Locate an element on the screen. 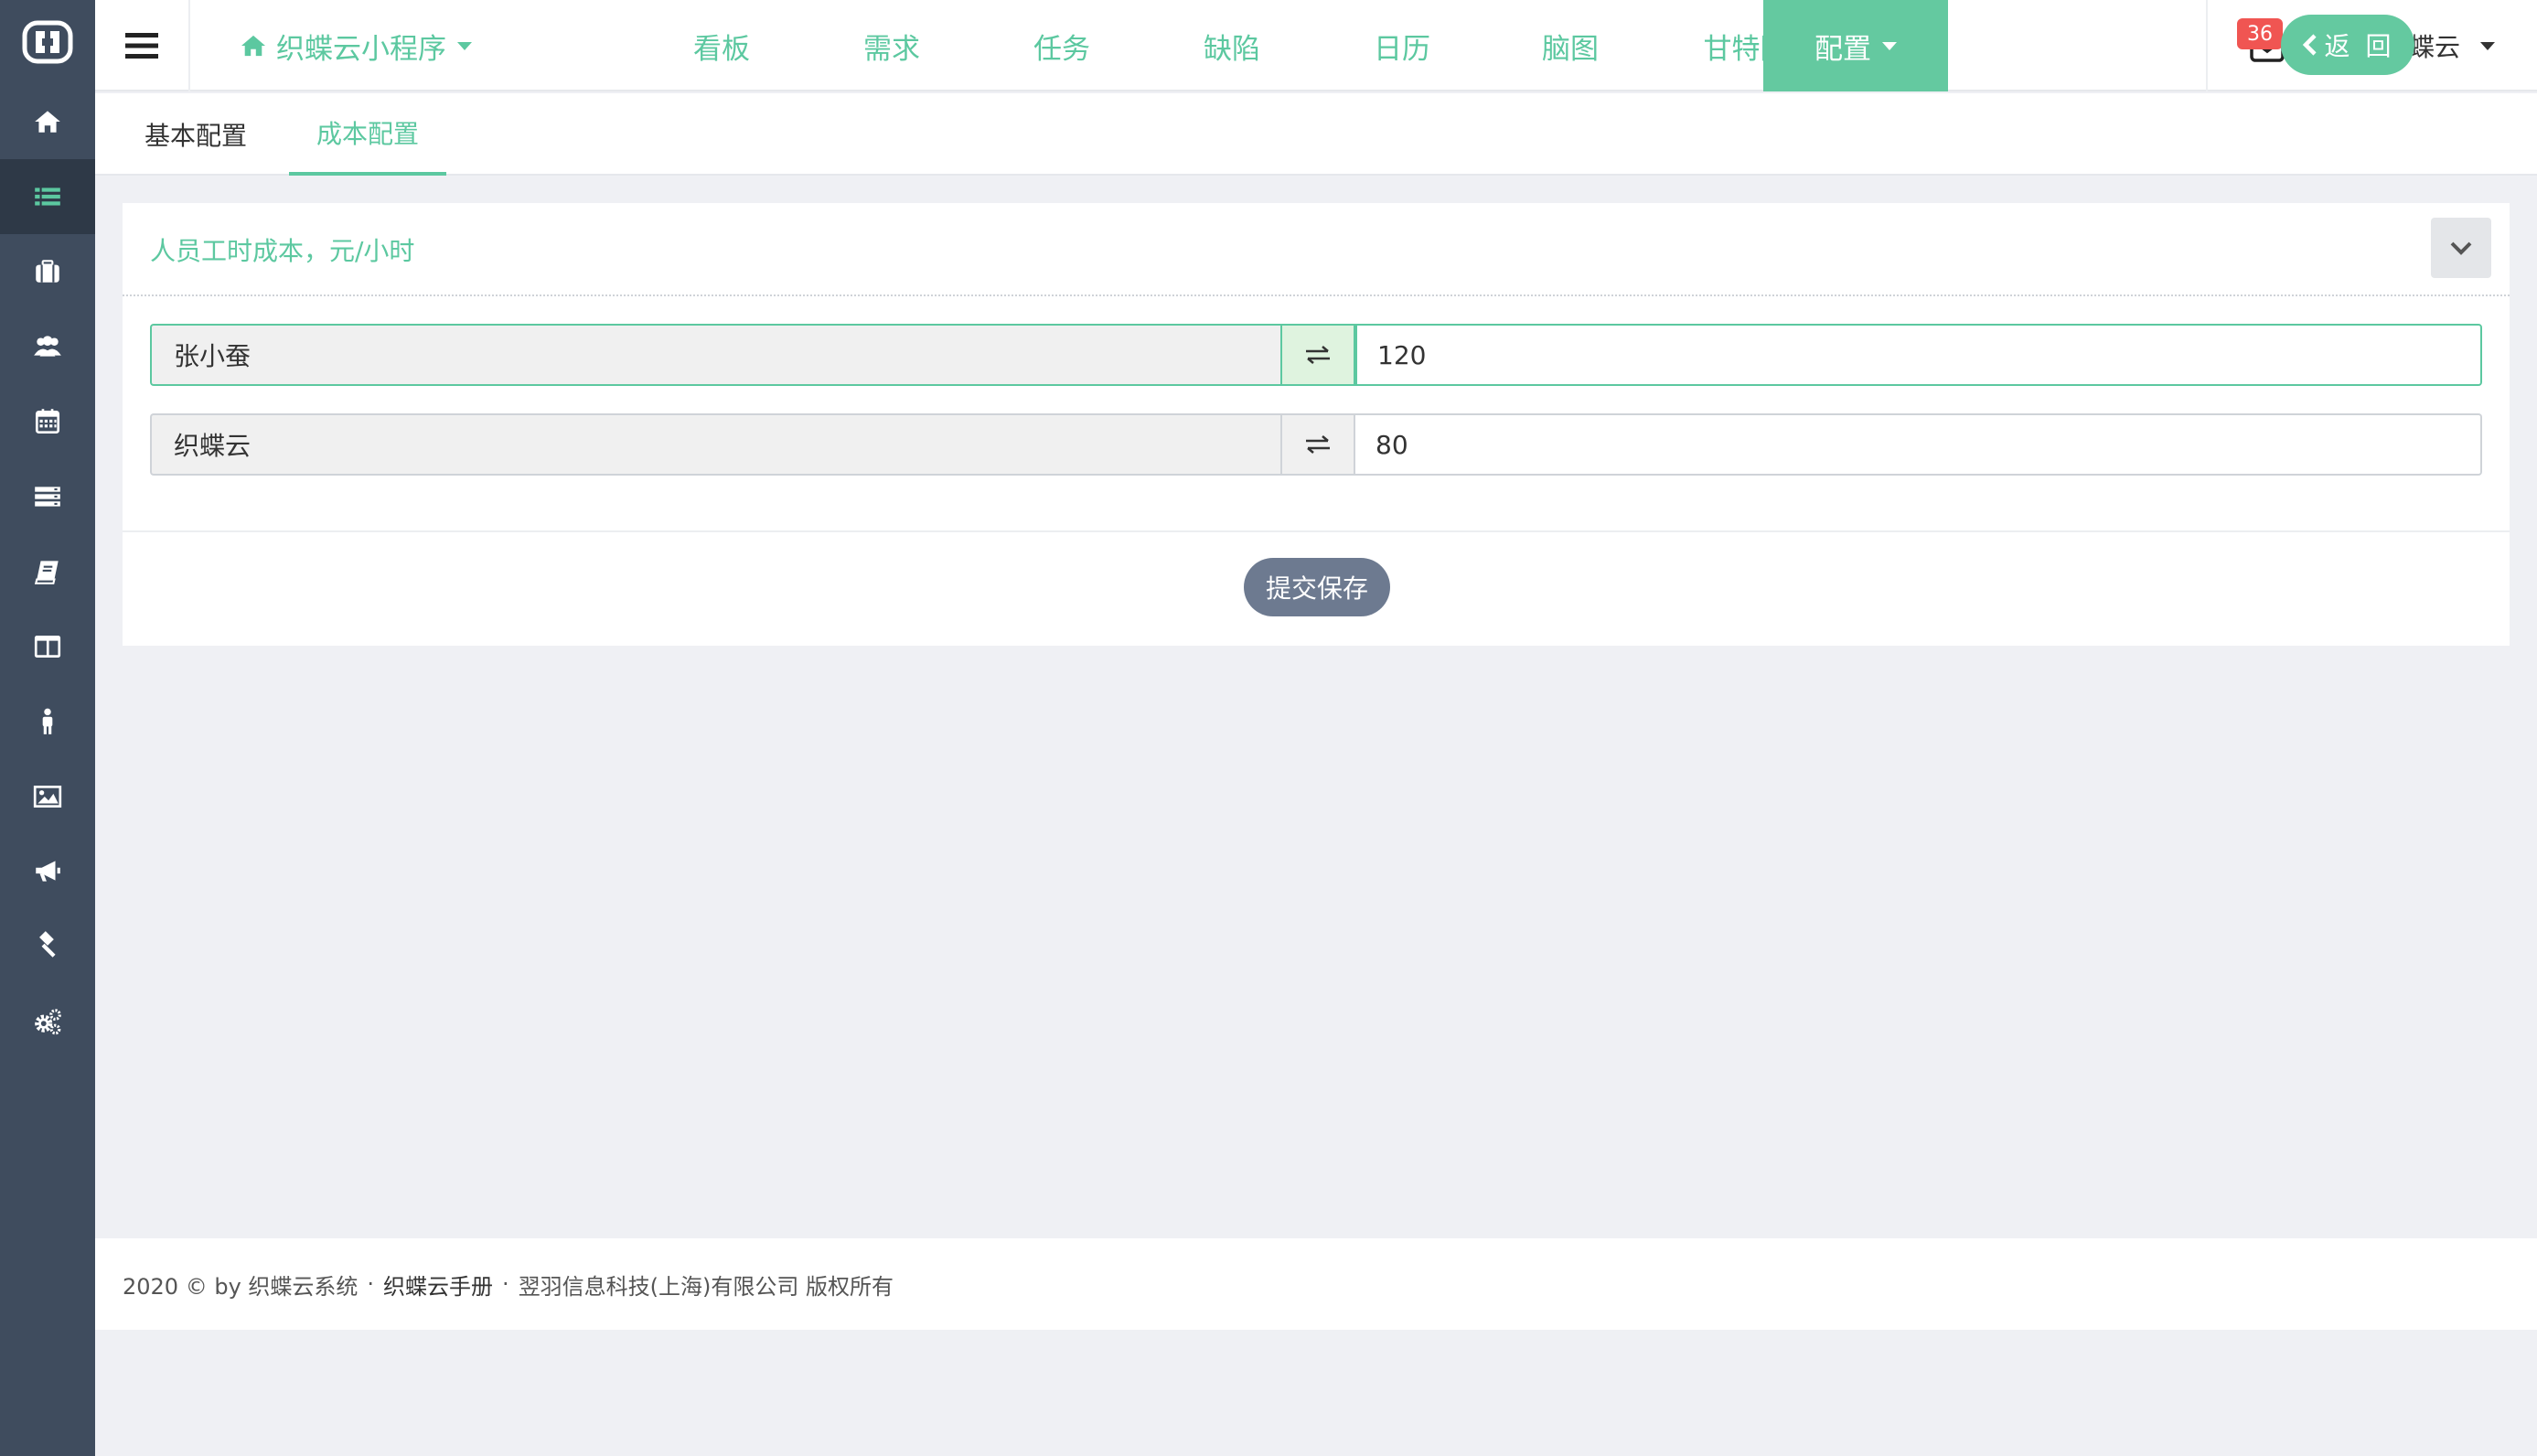 The height and width of the screenshot is (1456, 2537). collapse-button is located at coordinates (2461, 248).